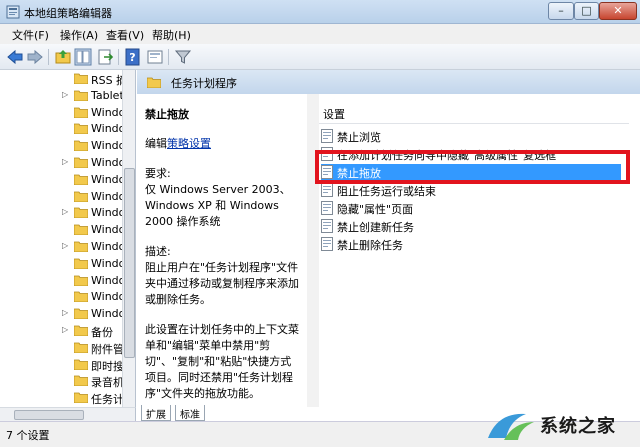  I want to click on export-list-icon, so click(105, 57).